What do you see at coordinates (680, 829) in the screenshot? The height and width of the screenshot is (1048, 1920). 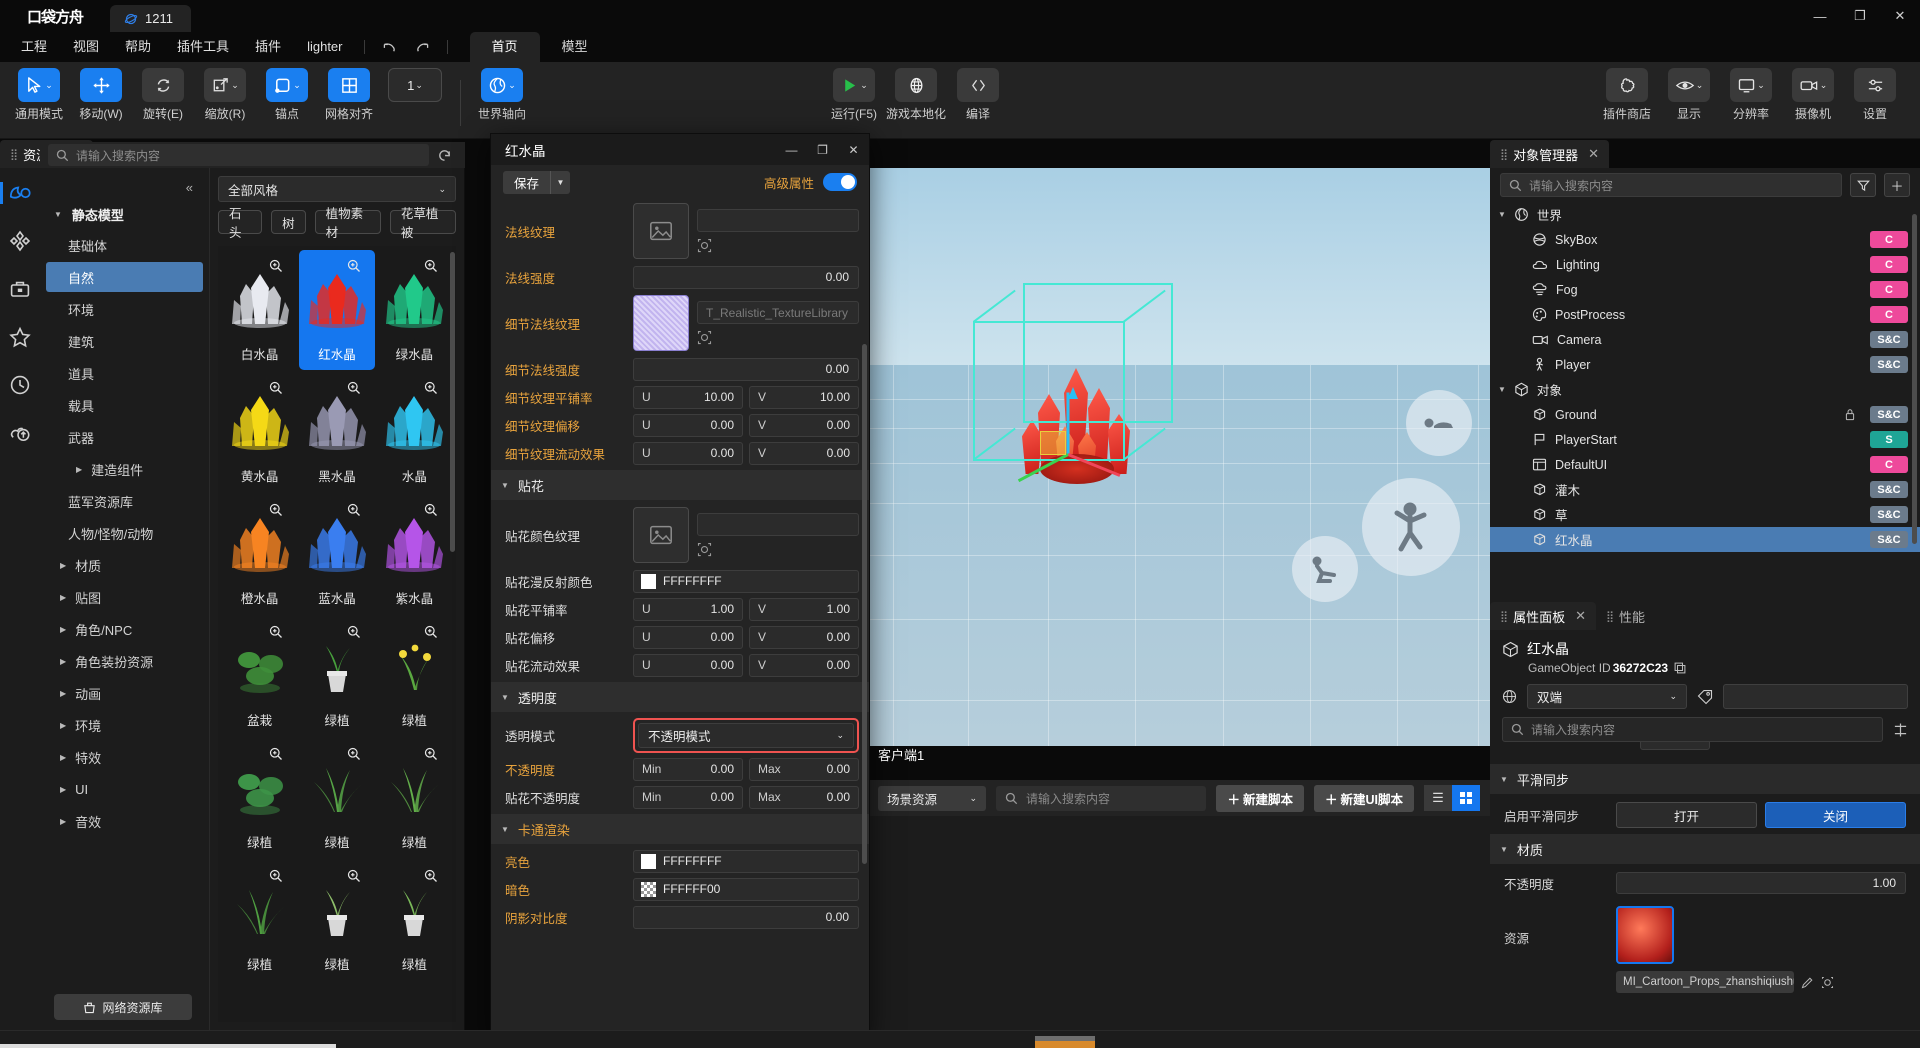 I see `material-section-header: ▼ 卡通渲染` at bounding box center [680, 829].